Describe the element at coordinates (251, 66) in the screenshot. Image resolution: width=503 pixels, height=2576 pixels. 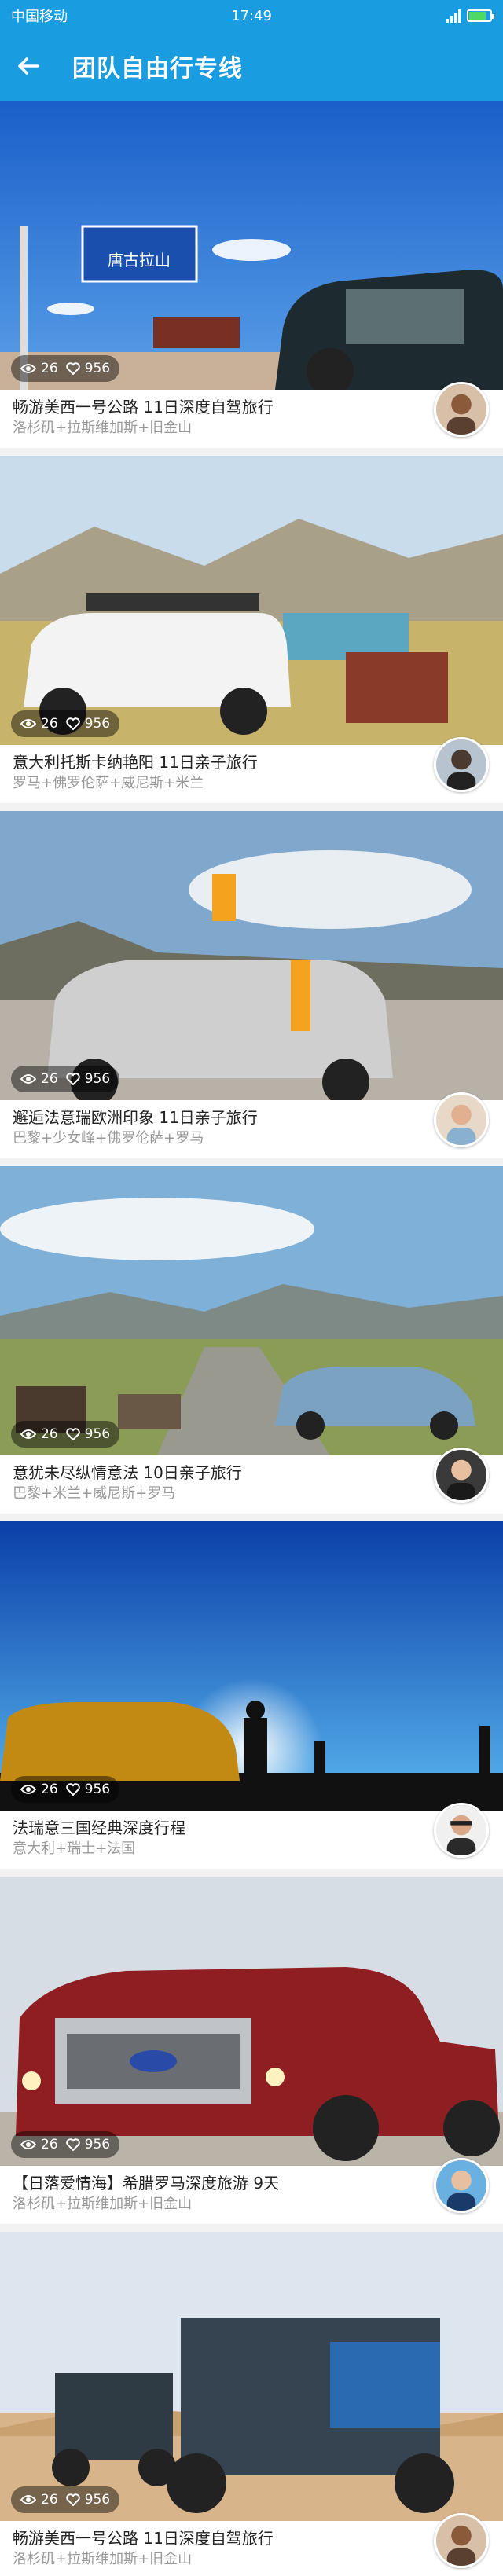
I see `app-bar: 团队自由行专线` at that location.